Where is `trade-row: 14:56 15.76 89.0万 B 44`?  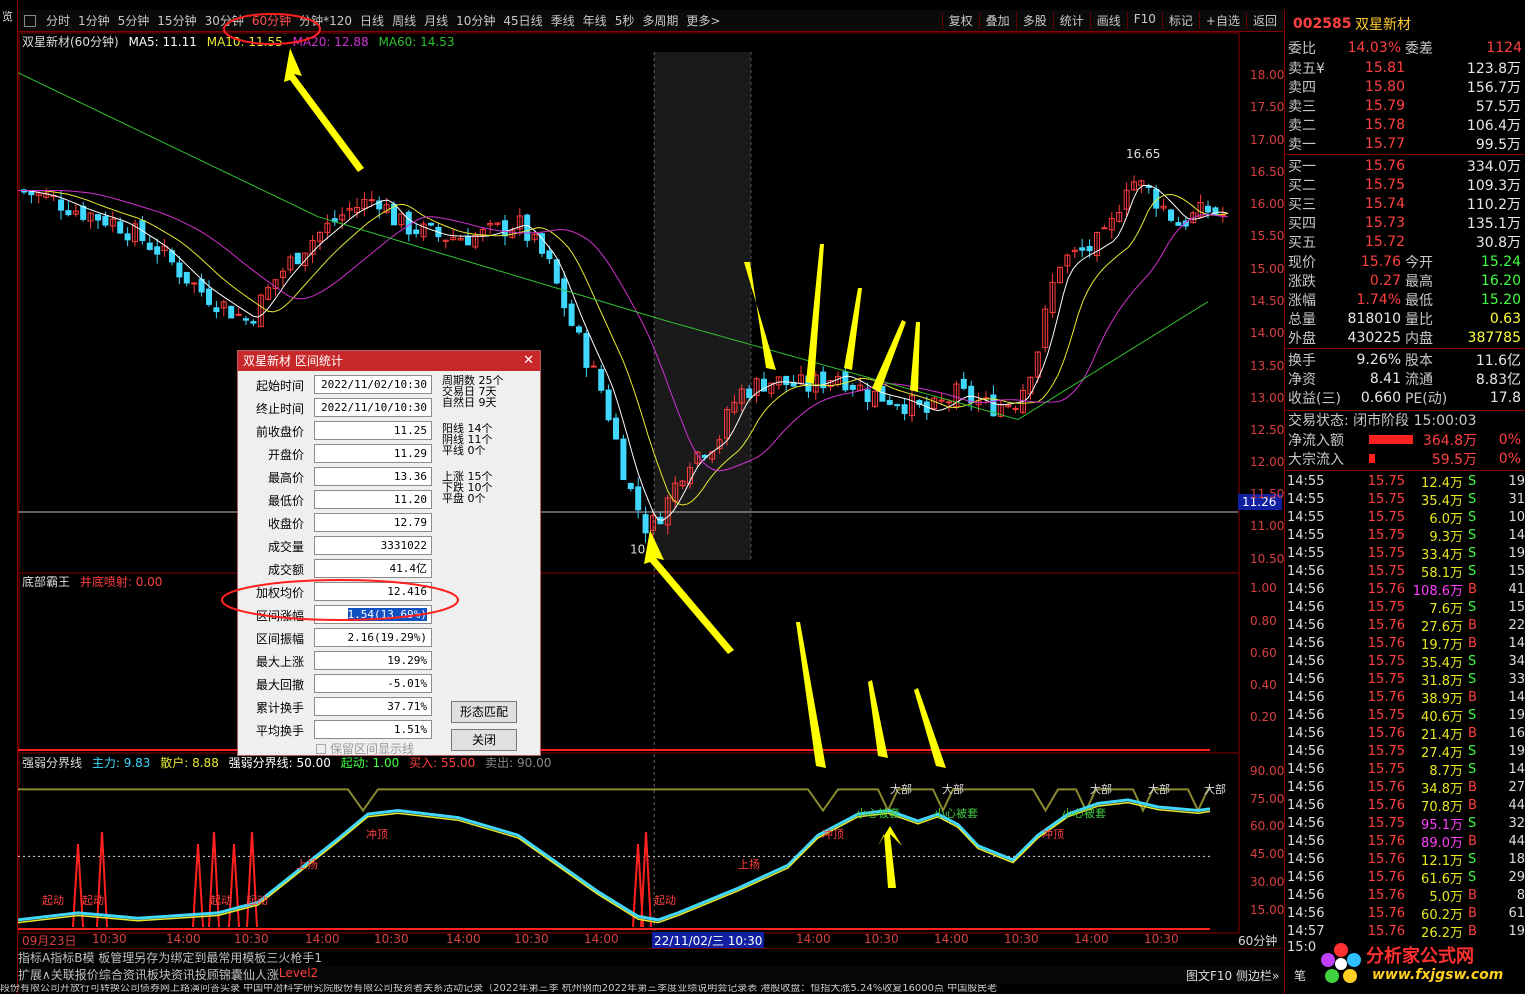
trade-row: 14:56 15.76 89.0万 B 44 is located at coordinates (1405, 841).